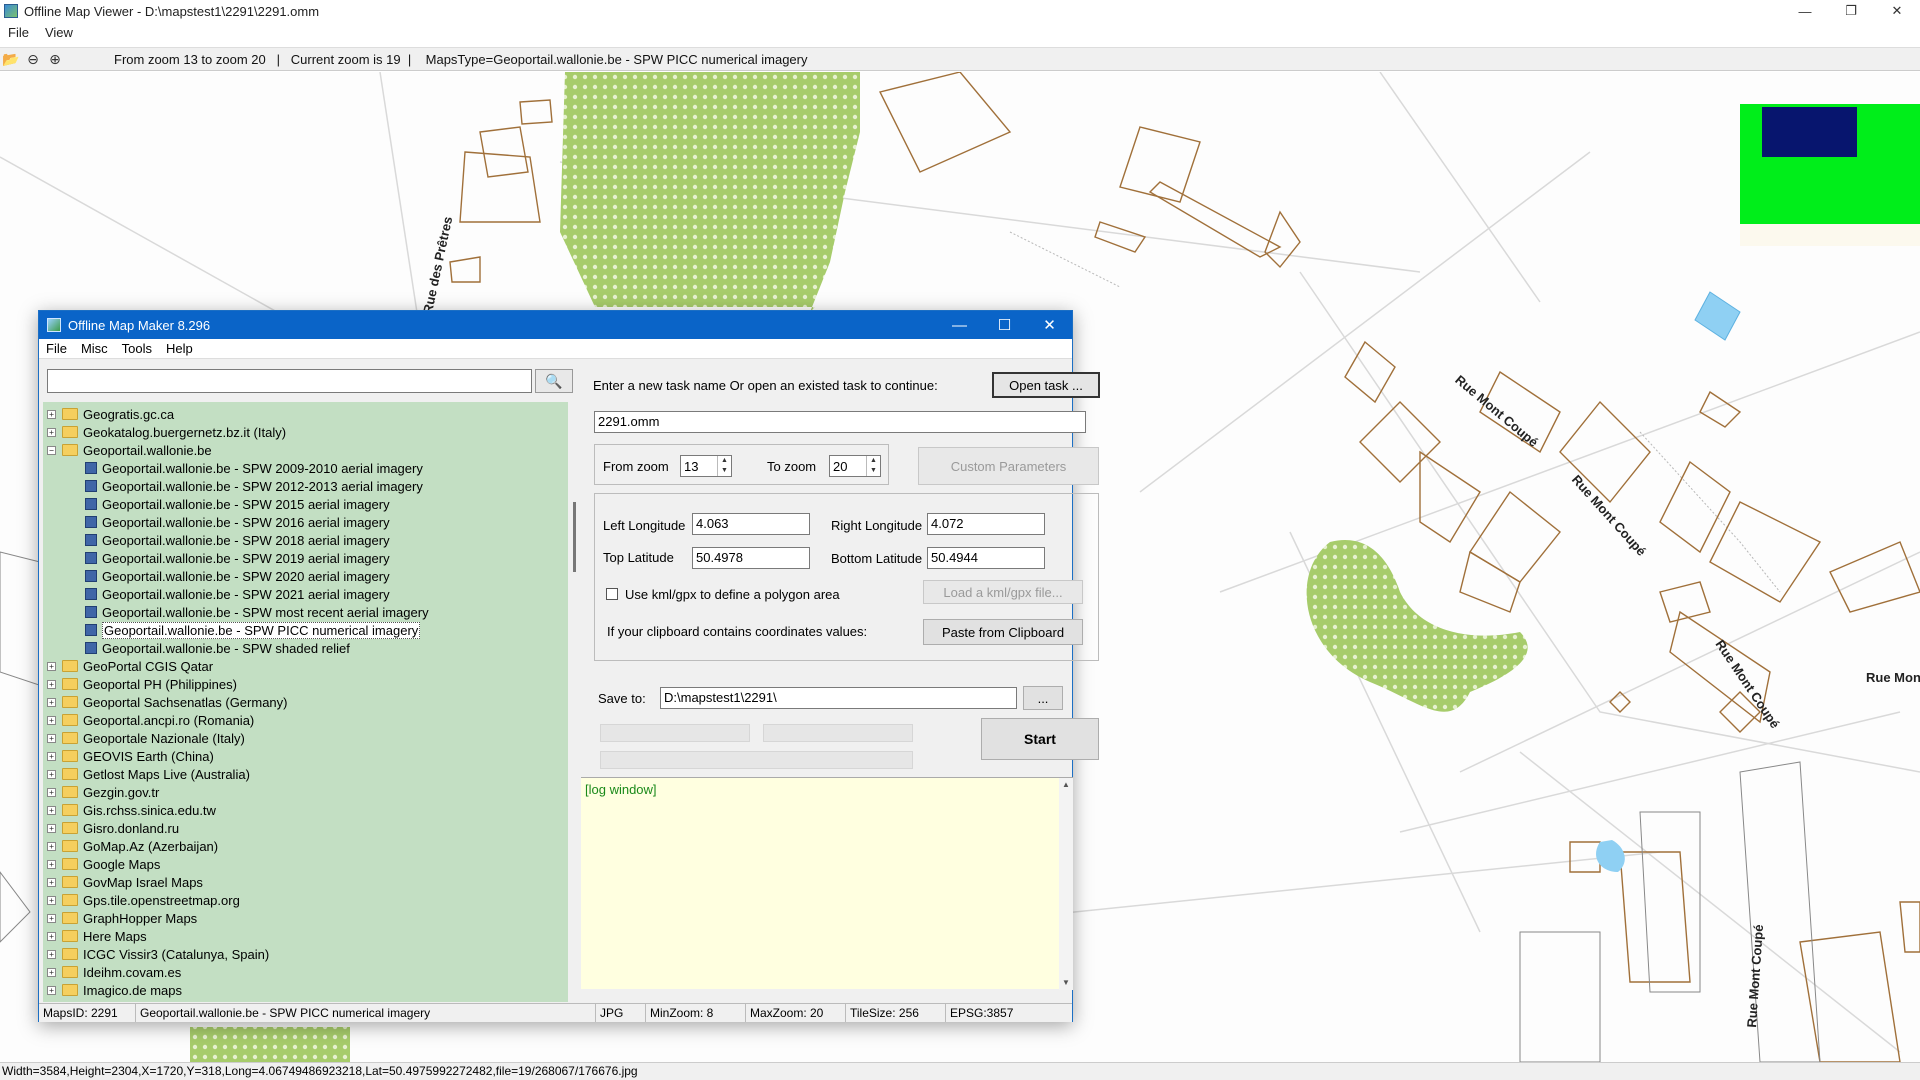 The height and width of the screenshot is (1080, 1920). I want to click on map-layer-icon, so click(91, 504).